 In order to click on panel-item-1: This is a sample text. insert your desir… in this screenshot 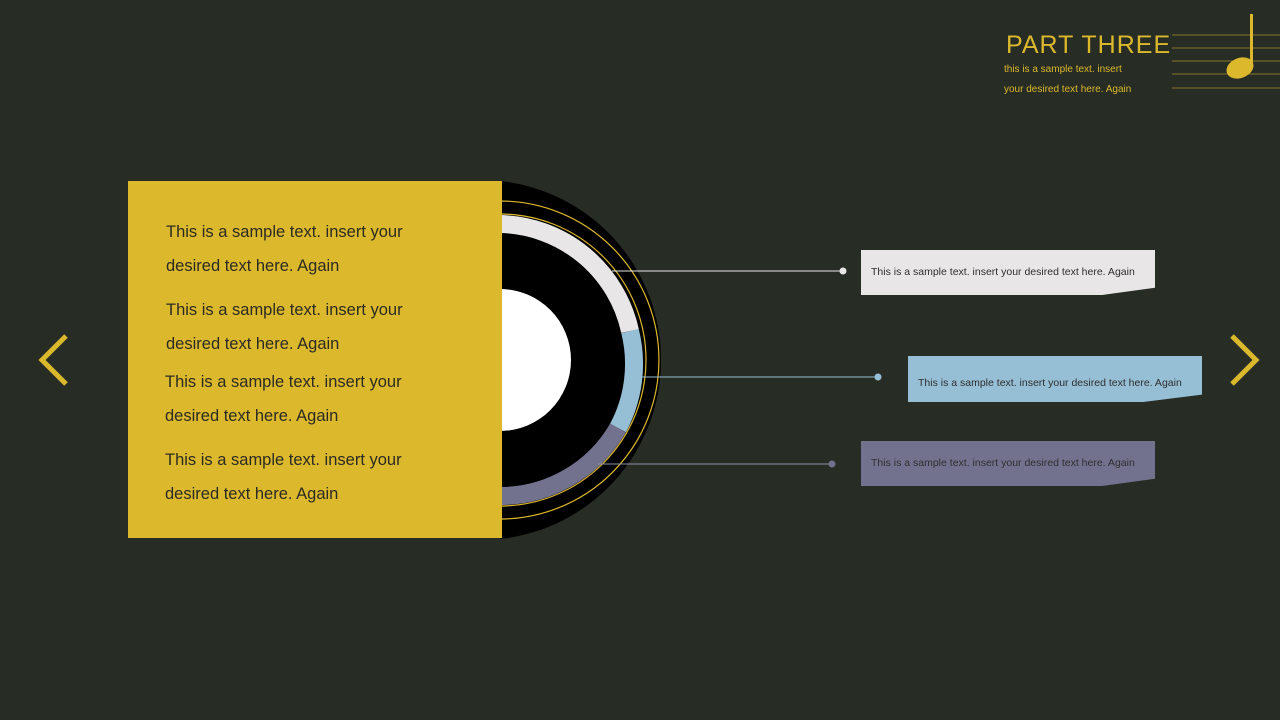, I will do `click(316, 249)`.